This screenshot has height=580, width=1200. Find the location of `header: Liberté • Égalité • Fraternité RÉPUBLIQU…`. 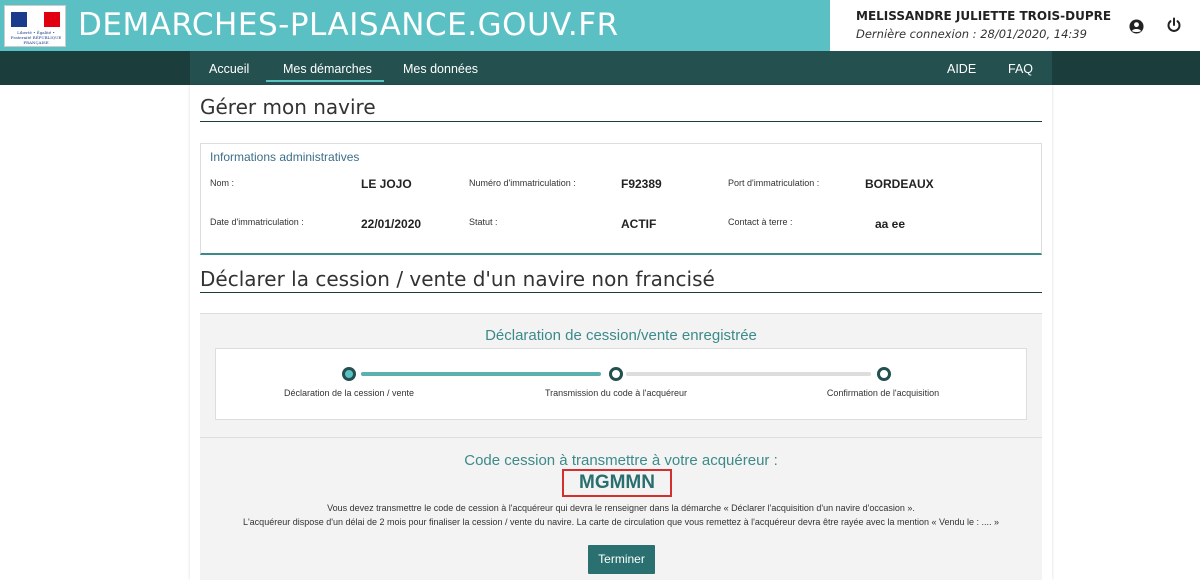

header: Liberté • Égalité • Fraternité RÉPUBLIQU… is located at coordinates (600, 25).